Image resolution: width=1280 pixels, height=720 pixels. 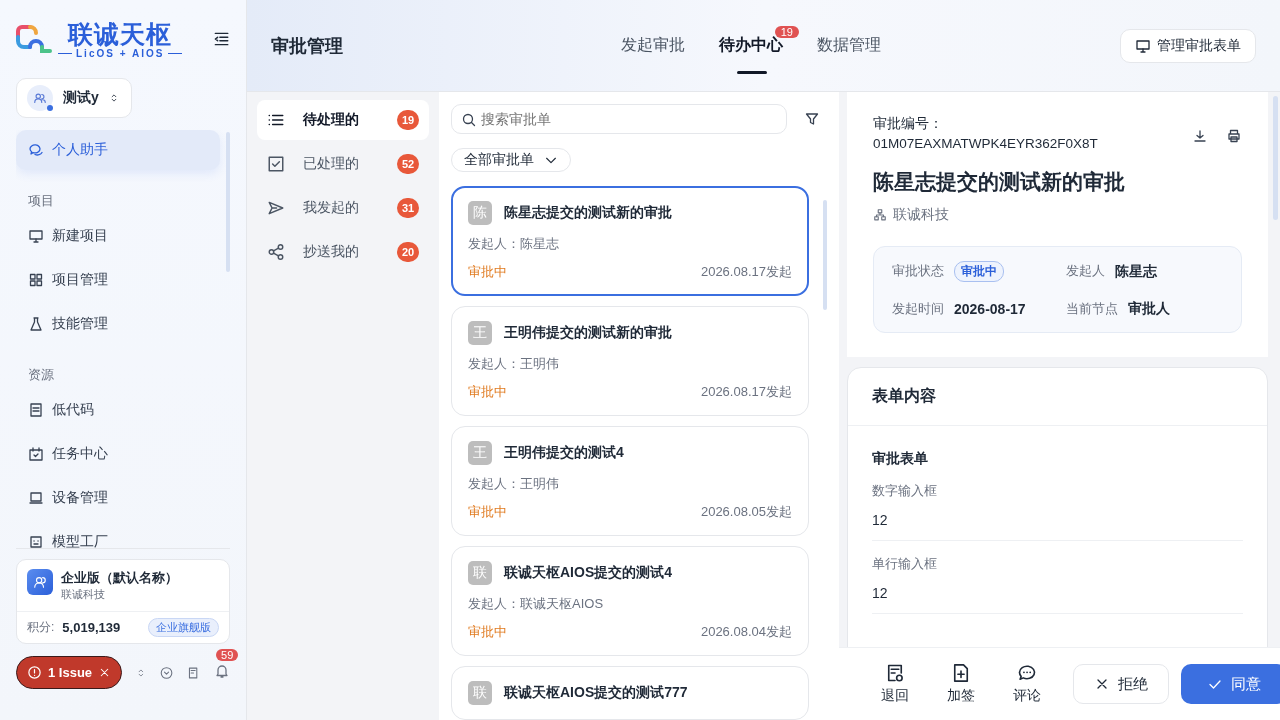 I want to click on action-button: 评论, so click(x=1027, y=684).